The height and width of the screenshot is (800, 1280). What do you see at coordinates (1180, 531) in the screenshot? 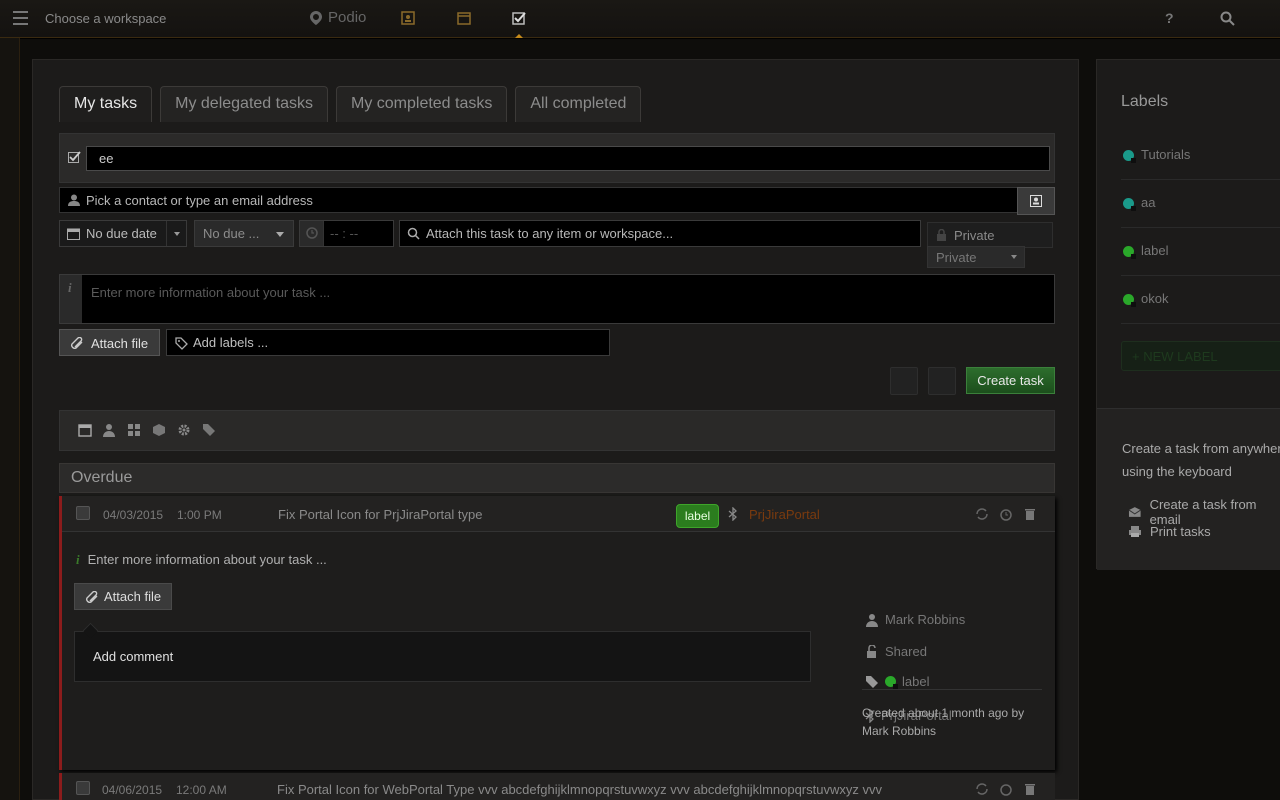
I see `print-link-label: Print tasks` at bounding box center [1180, 531].